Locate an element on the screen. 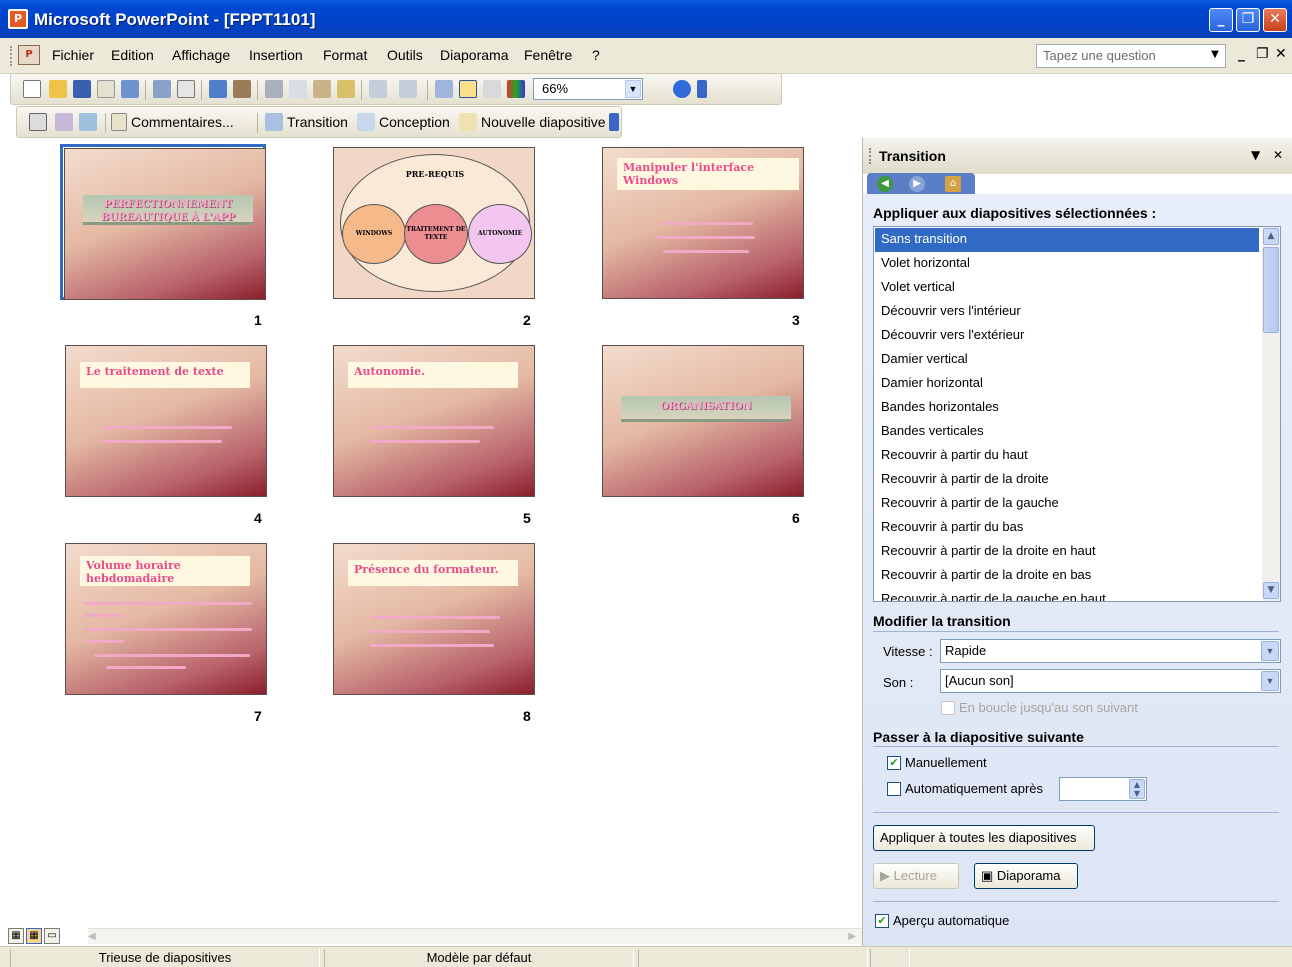 Image resolution: width=1292 pixels, height=967 pixels. transition-option: Recouvrir à partir du bas is located at coordinates (1067, 528).